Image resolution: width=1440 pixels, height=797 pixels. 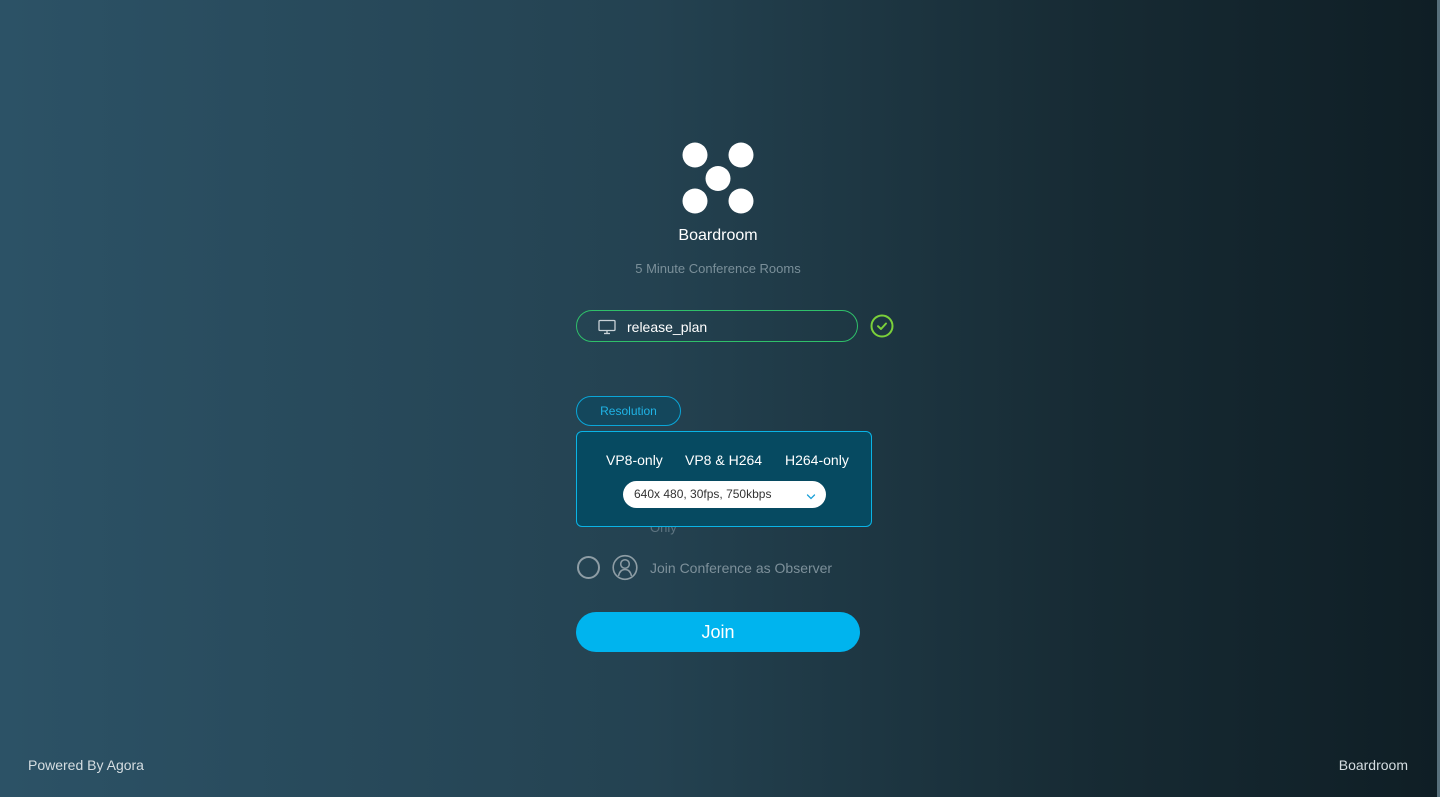 I want to click on observer-label: Join Conference as Observer, so click(x=741, y=568).